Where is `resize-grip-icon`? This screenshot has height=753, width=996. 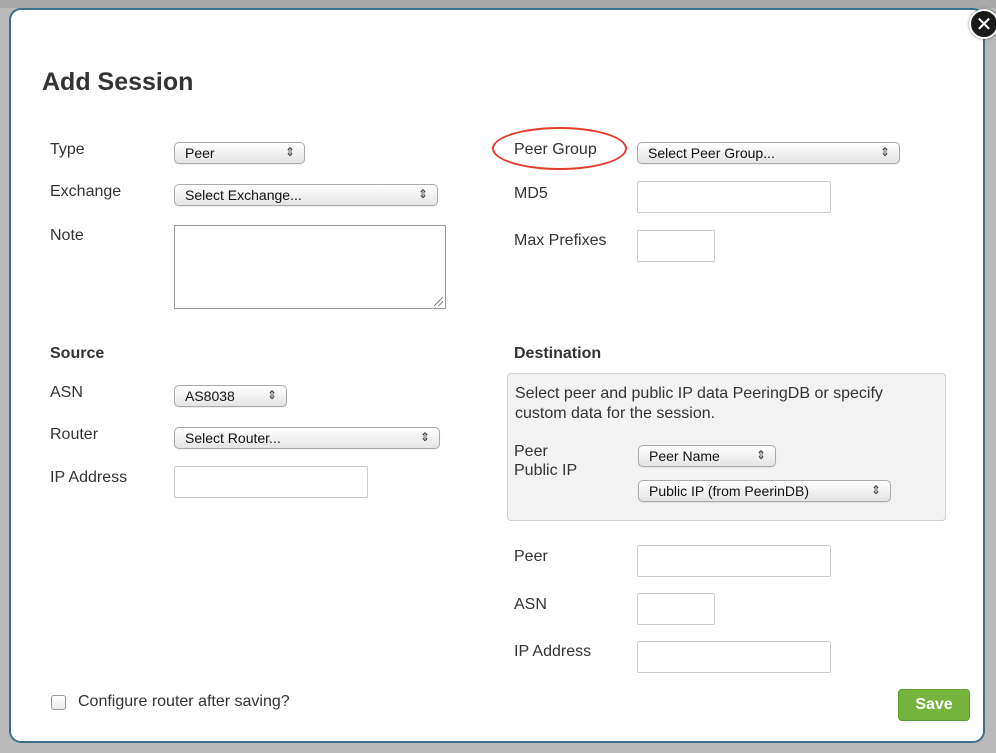 resize-grip-icon is located at coordinates (438, 301).